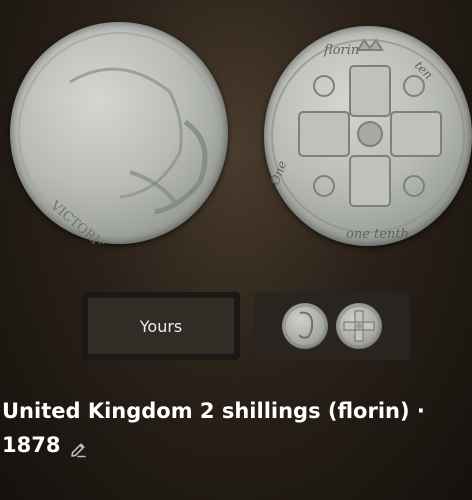 This screenshot has height=500, width=472. I want to click on mini-reverse-detail, so click(359, 326).